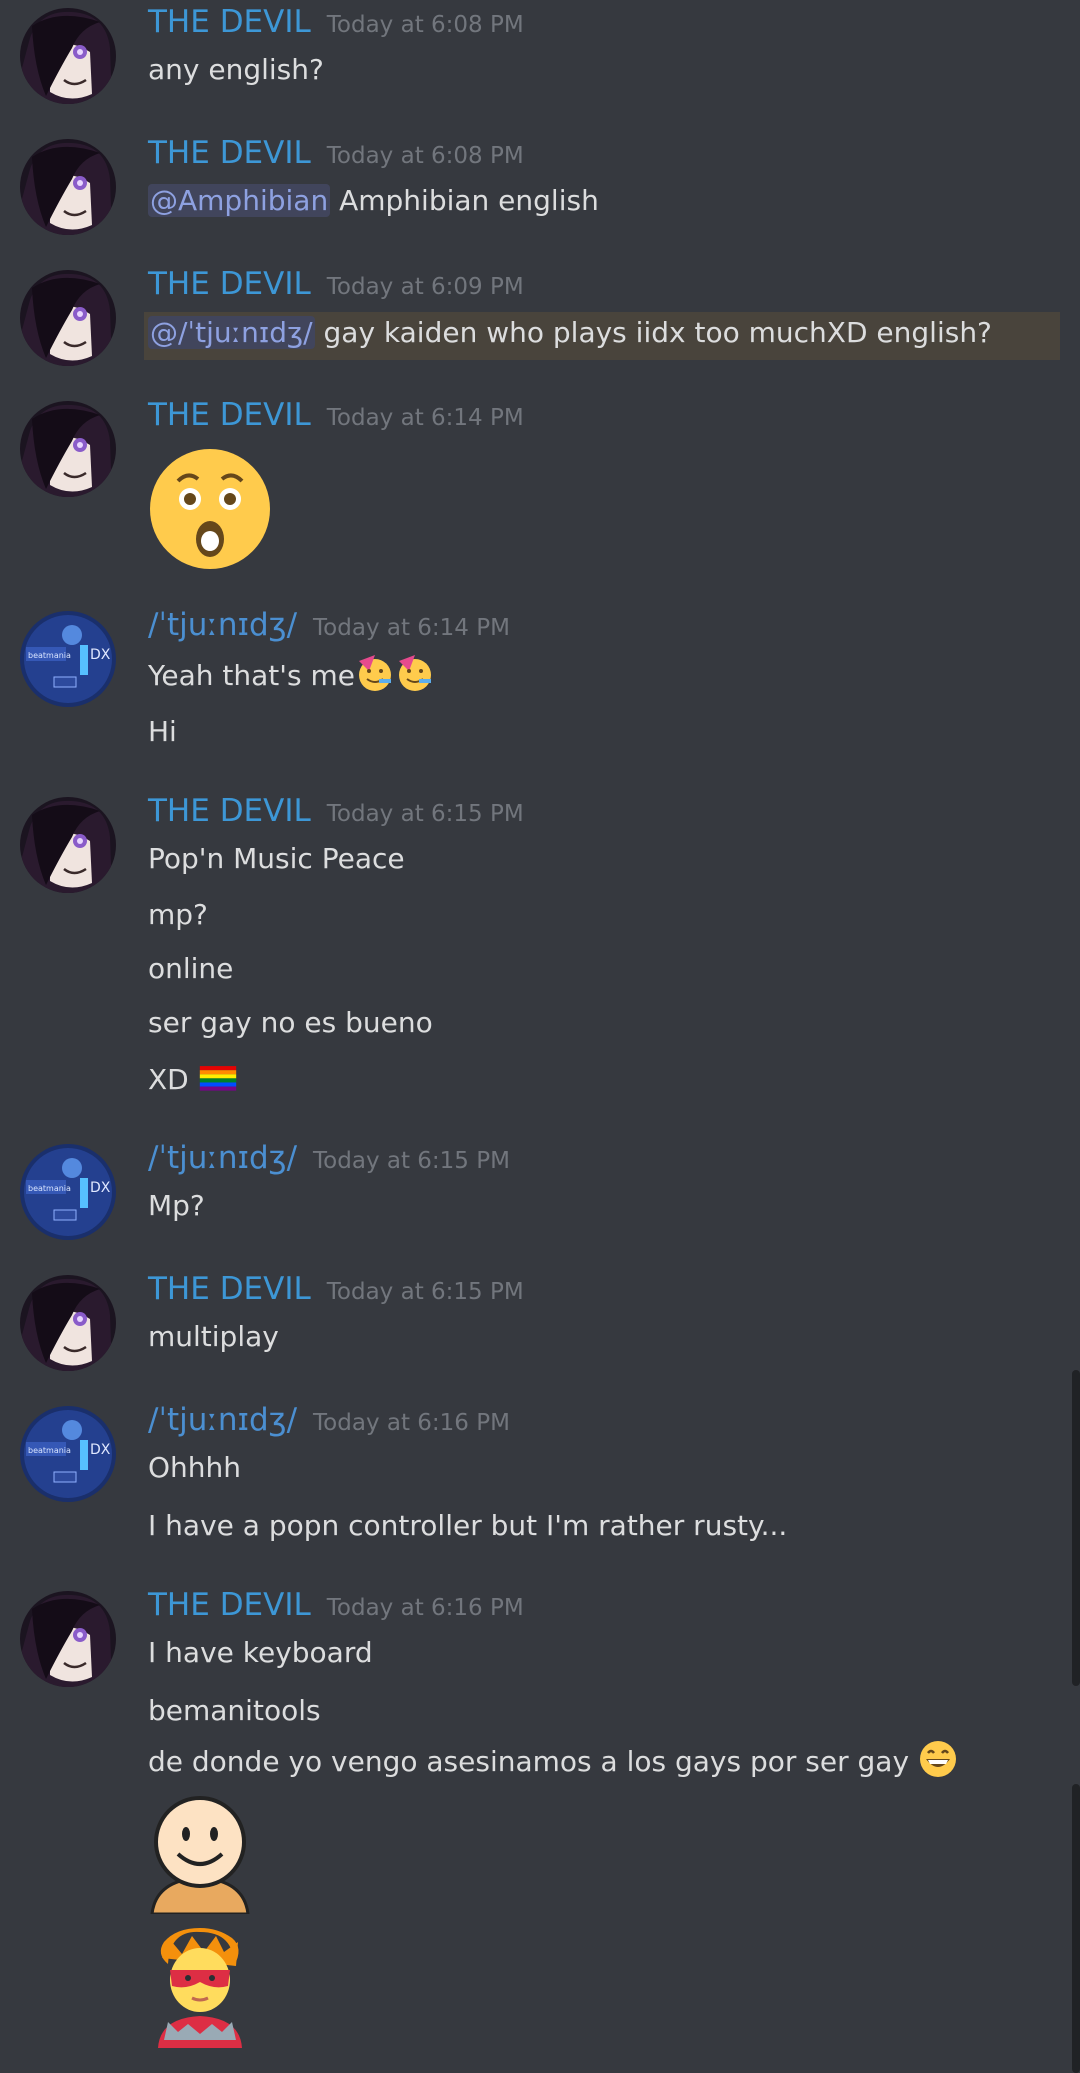 The image size is (1080, 2073). Describe the element at coordinates (210, 509) in the screenshot. I see `astonished-face-icon` at that location.